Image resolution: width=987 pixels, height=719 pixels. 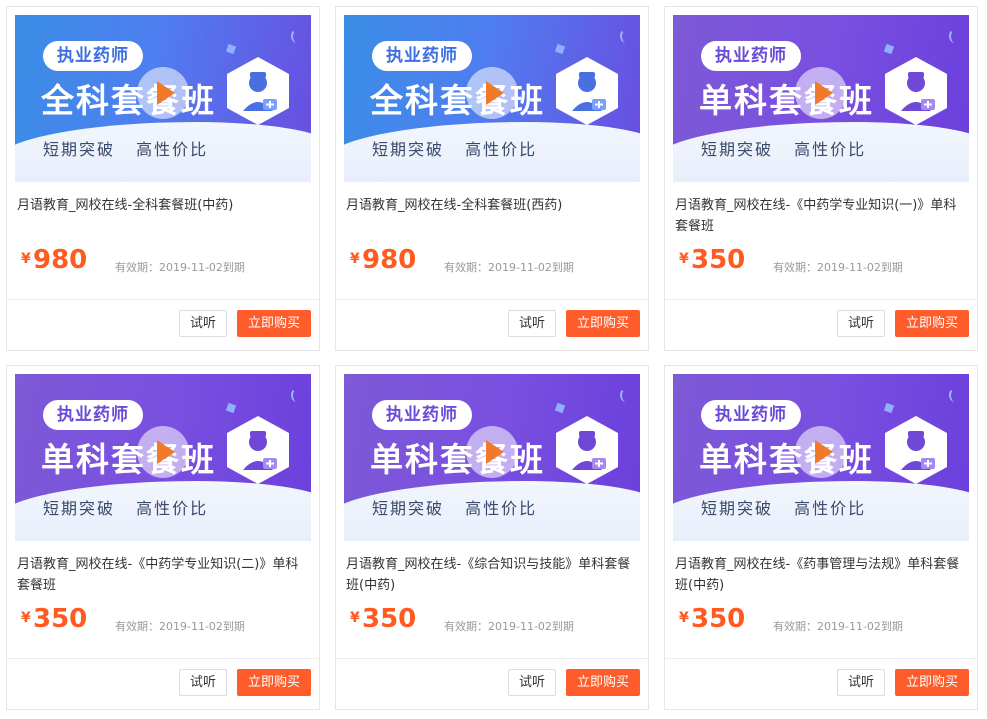 I want to click on course-title: 月语教育_网校在线-全科套餐班(西药), so click(x=493, y=205).